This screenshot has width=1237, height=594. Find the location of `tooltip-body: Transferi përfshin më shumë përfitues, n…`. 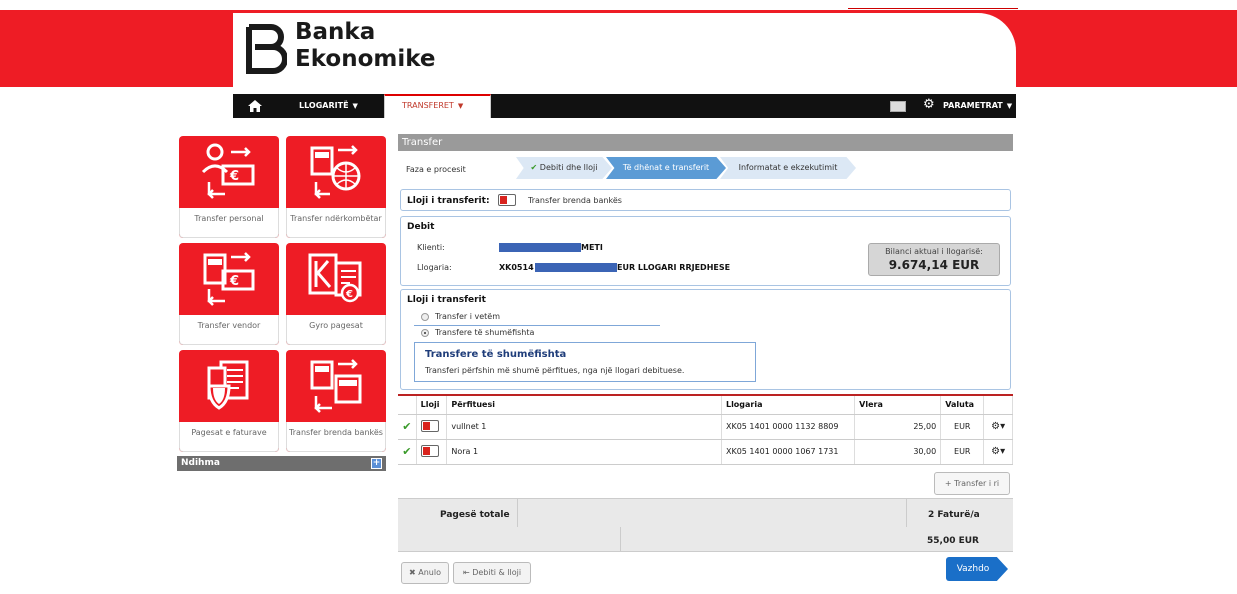

tooltip-body: Transferi përfshin më shumë përfitues, n… is located at coordinates (555, 370).